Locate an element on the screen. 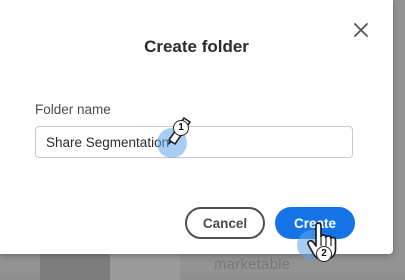  folder-name-input is located at coordinates (194, 142).